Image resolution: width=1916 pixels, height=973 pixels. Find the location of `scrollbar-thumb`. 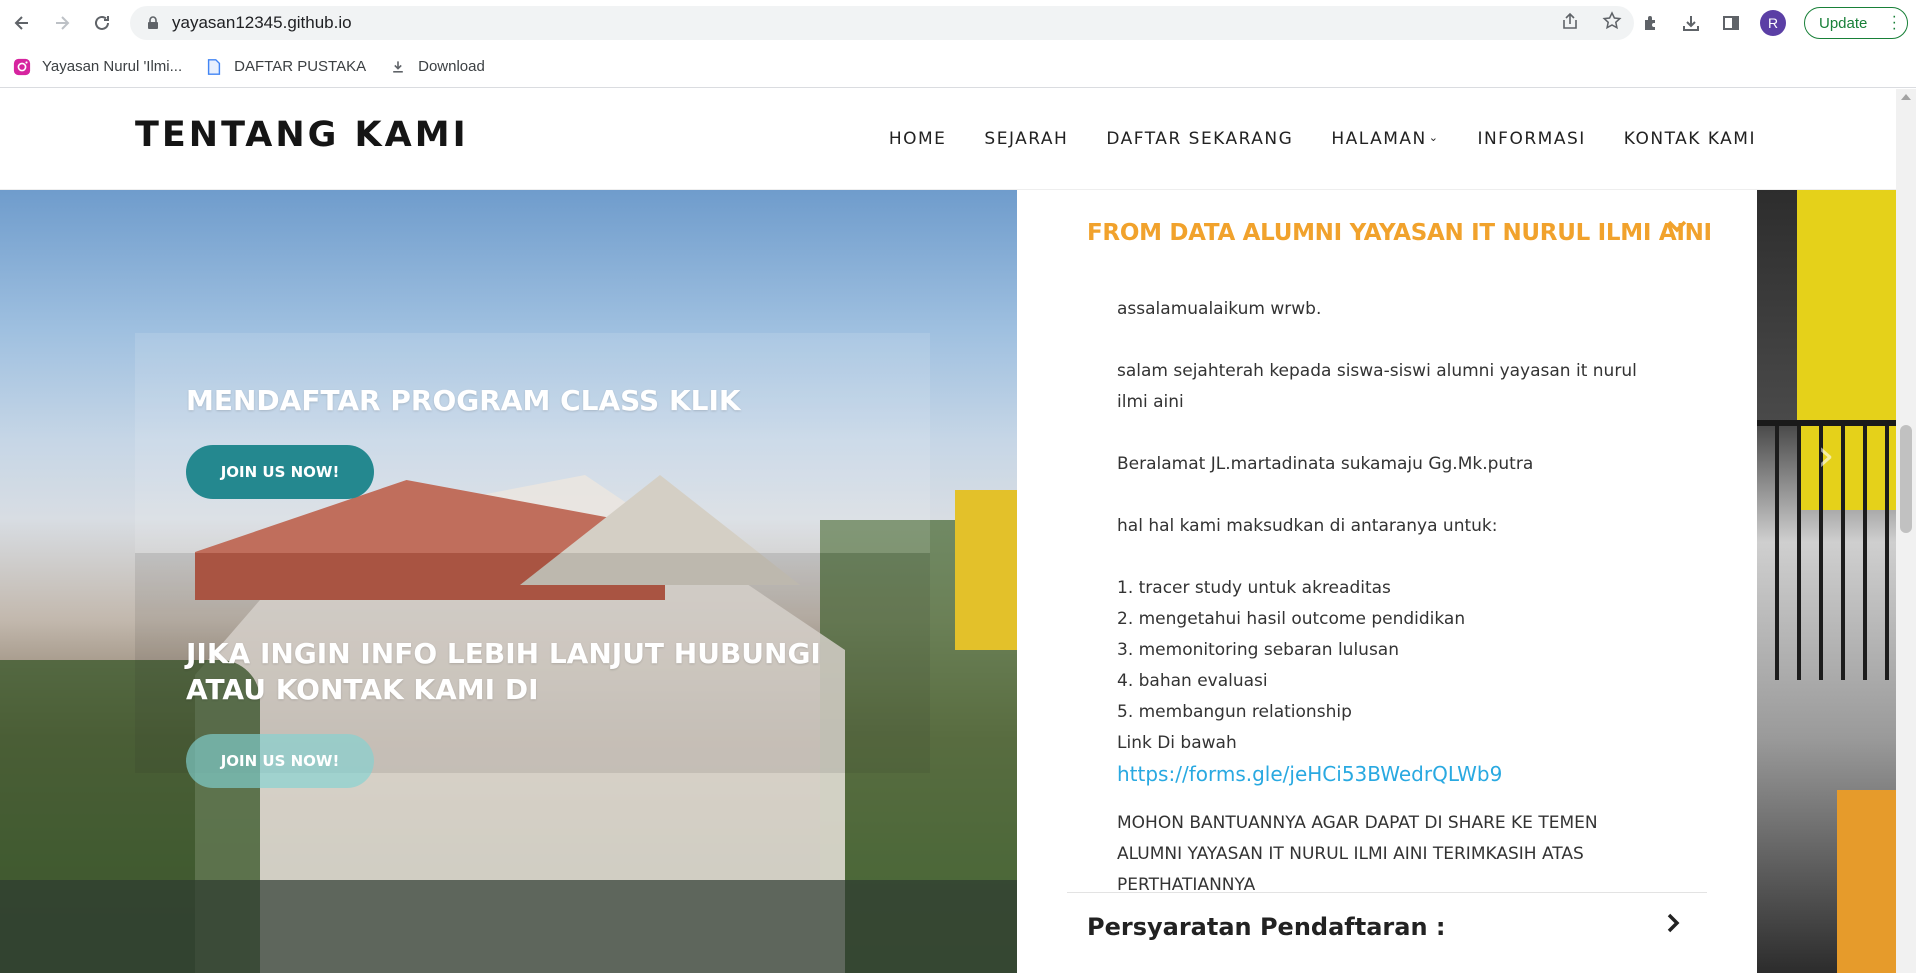

scrollbar-thumb is located at coordinates (1906, 479).